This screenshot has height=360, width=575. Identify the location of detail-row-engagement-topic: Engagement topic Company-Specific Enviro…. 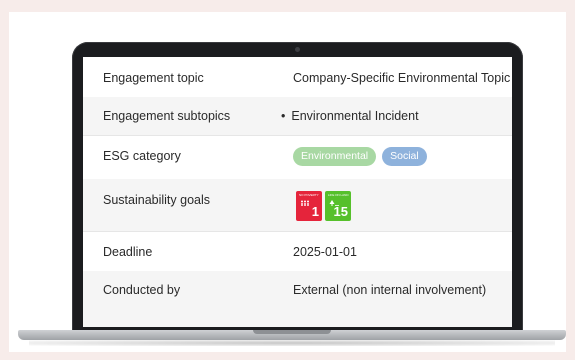
(297, 77).